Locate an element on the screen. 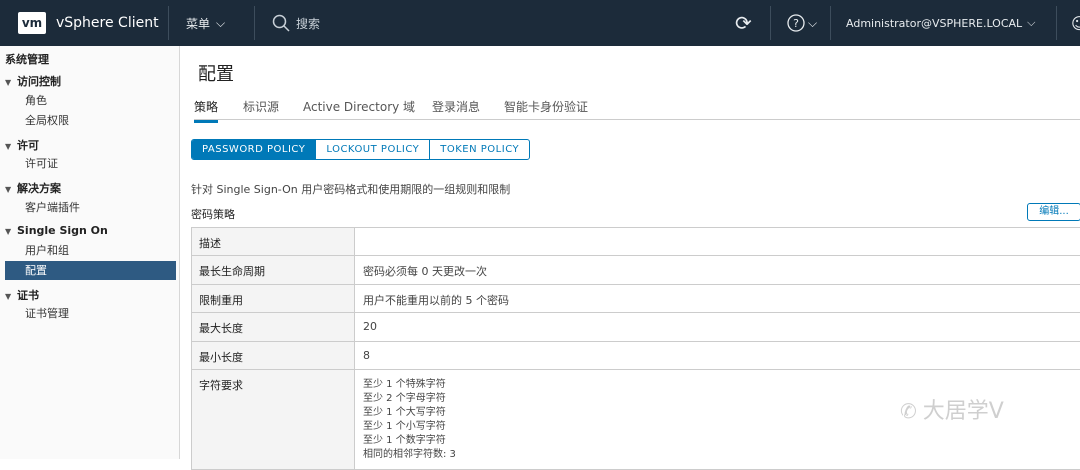  char-requirement: 至少 1 个小写字符 is located at coordinates (404, 426).